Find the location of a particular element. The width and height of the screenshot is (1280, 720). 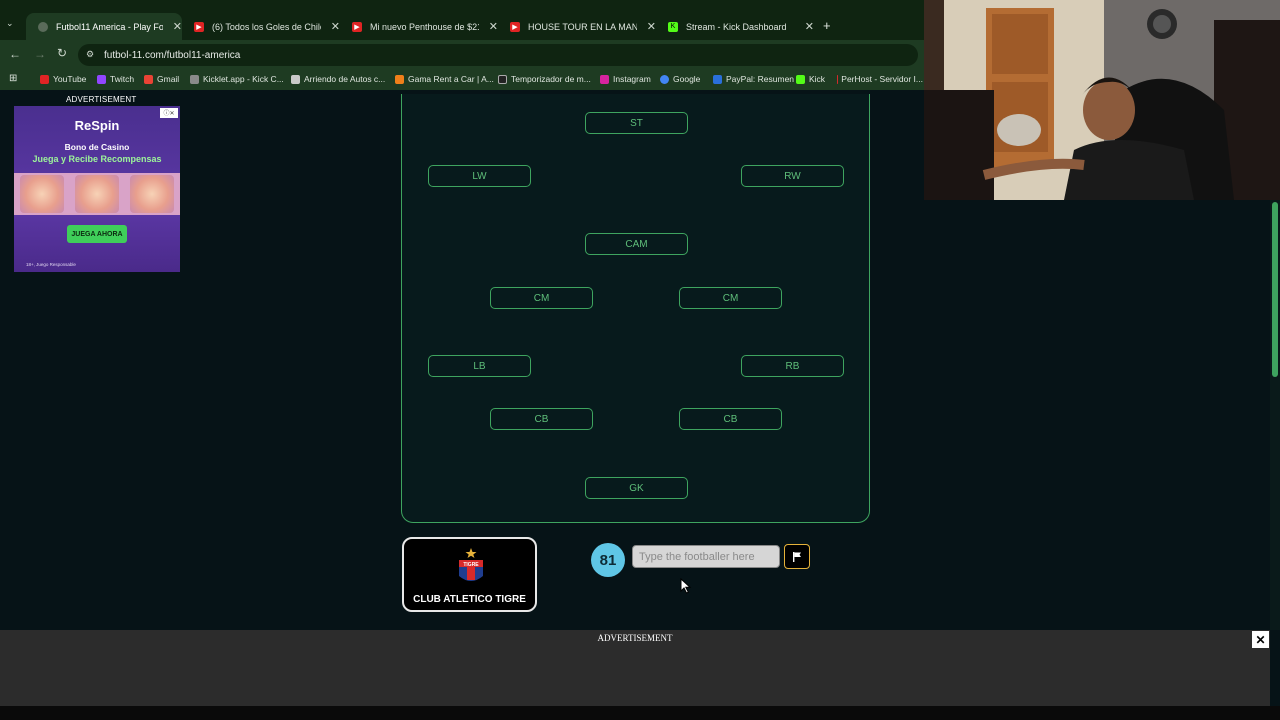

url-input: ⚙ futbol-11.com/futbol11-america is located at coordinates (498, 55).